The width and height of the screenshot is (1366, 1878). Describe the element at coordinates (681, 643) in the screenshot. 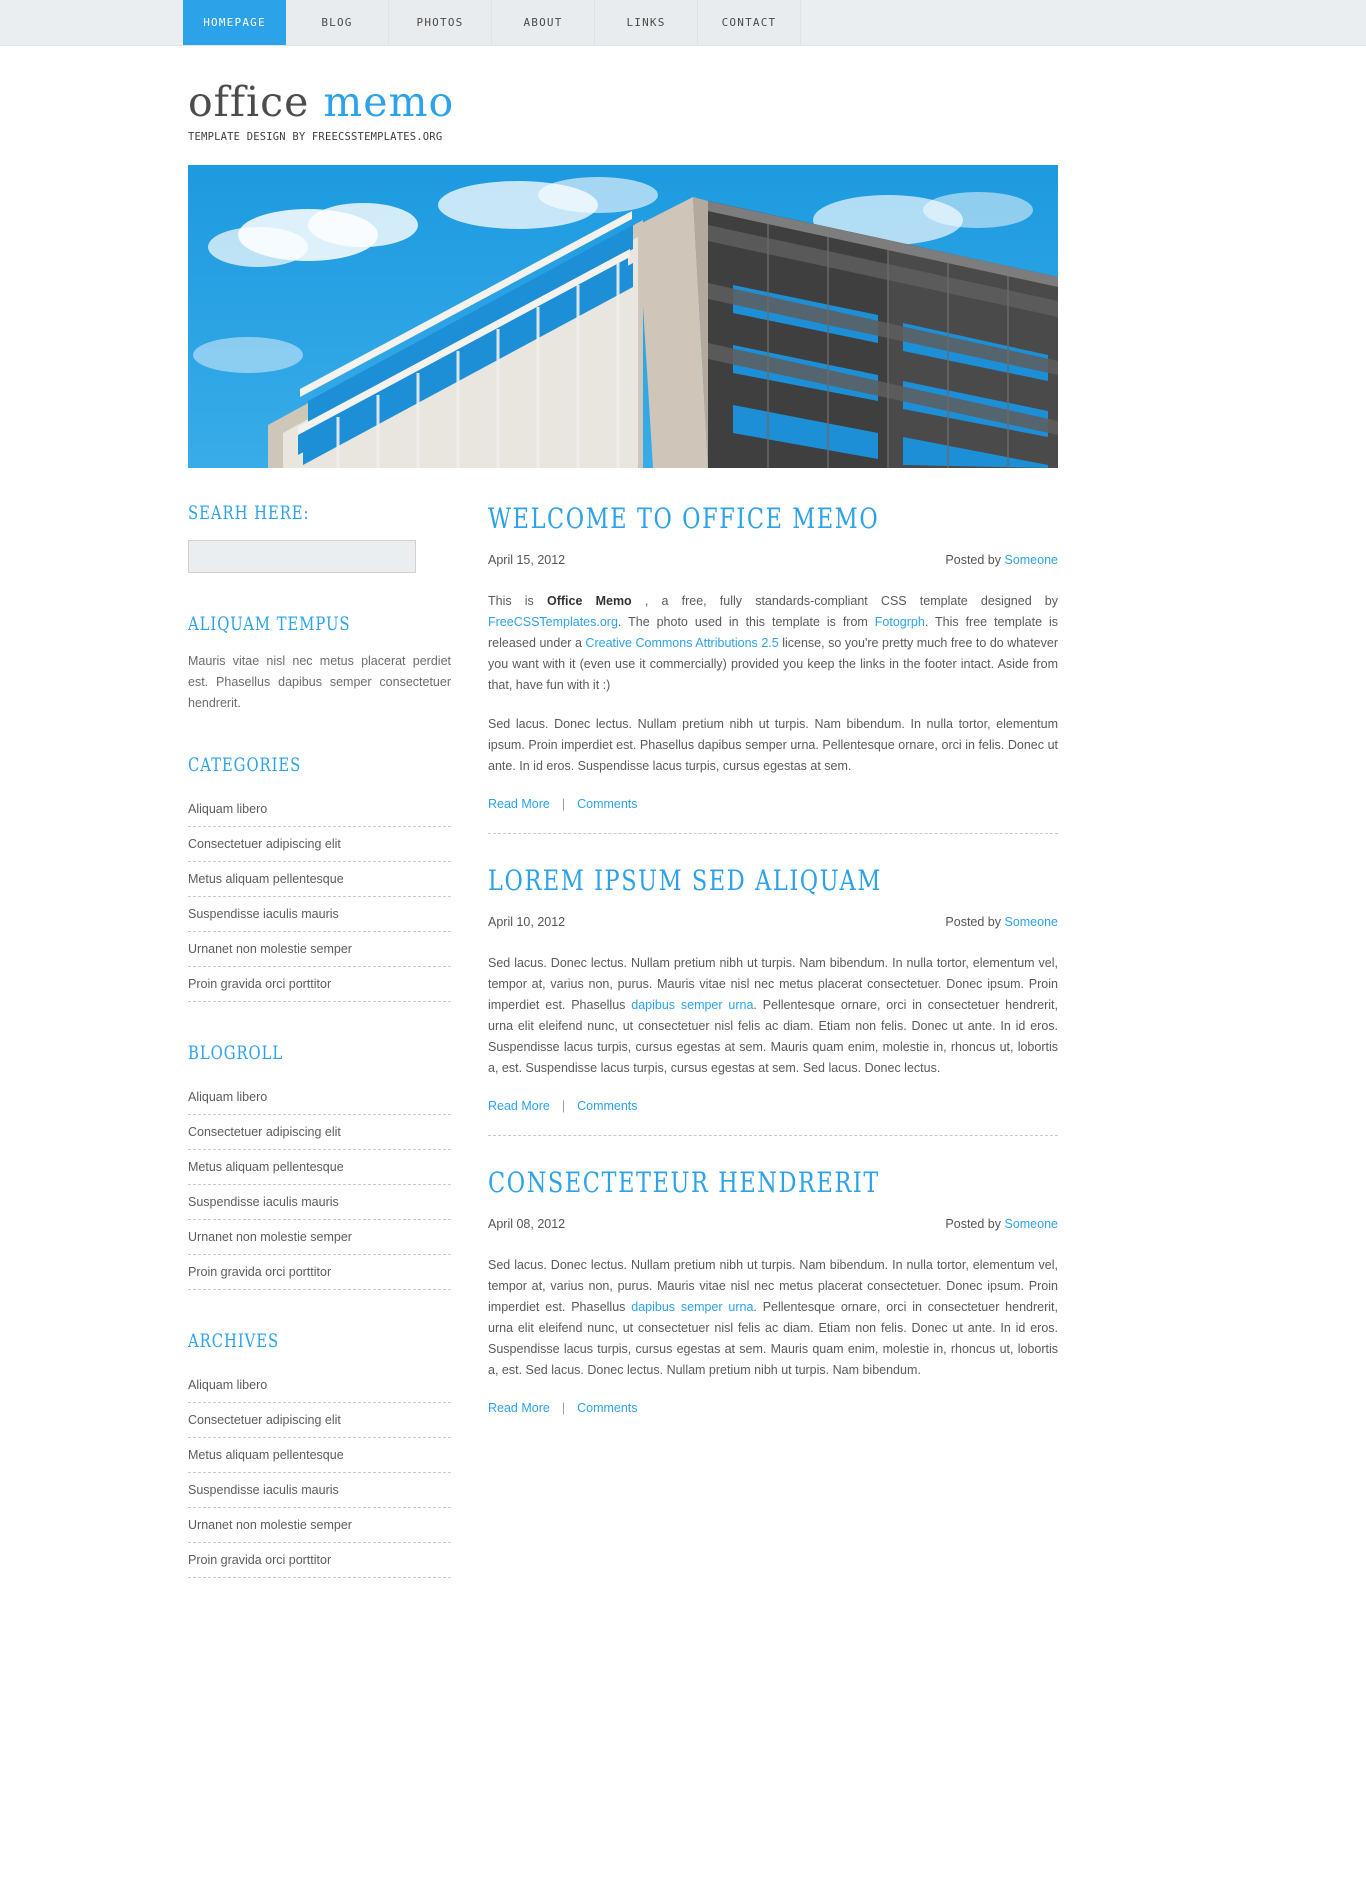

I see `license-link: Creative Commons Attributions 2.5` at that location.